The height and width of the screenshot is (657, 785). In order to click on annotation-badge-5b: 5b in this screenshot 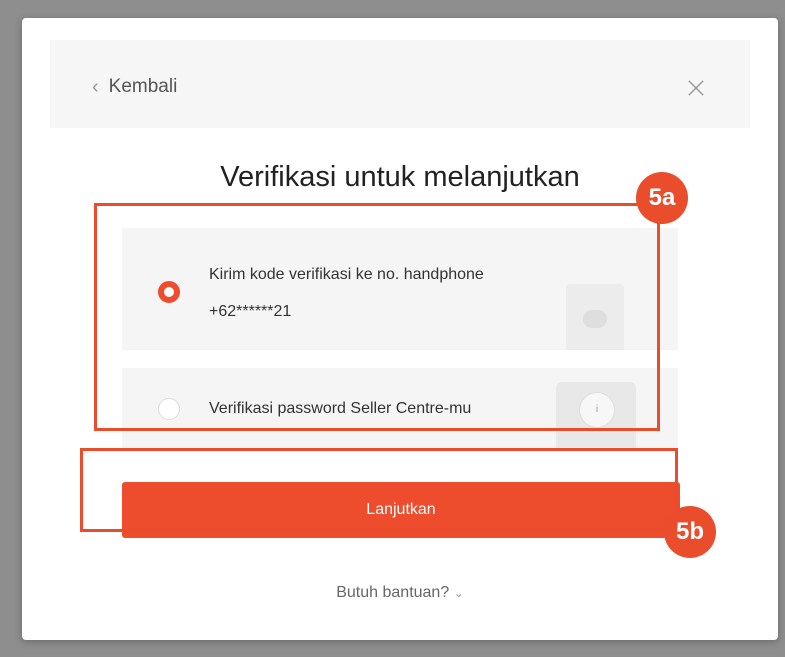, I will do `click(690, 532)`.